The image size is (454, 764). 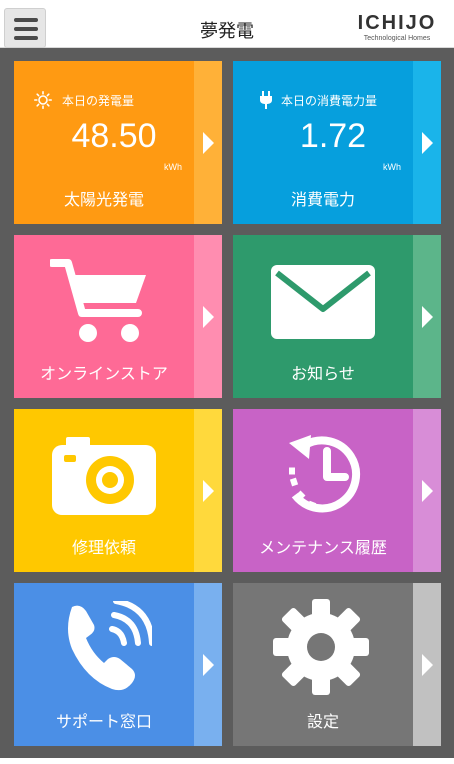 I want to click on tile-power-consumption: 本日の消費電力量 1.72 kWh 消費電力, so click(x=337, y=142).